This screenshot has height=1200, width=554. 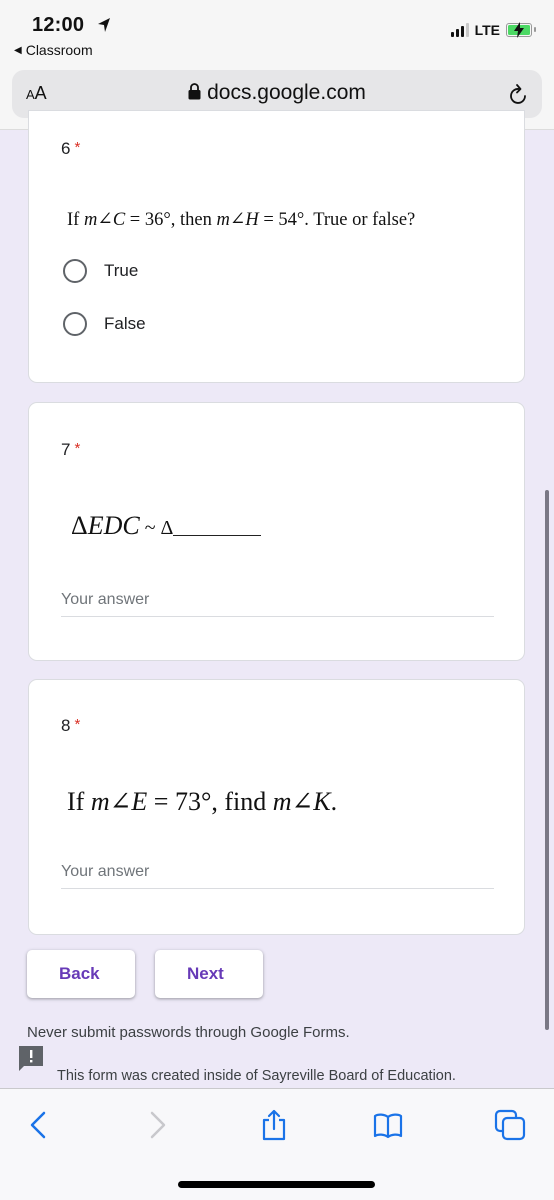 I want to click on back-app-label: Classroom, so click(x=59, y=50).